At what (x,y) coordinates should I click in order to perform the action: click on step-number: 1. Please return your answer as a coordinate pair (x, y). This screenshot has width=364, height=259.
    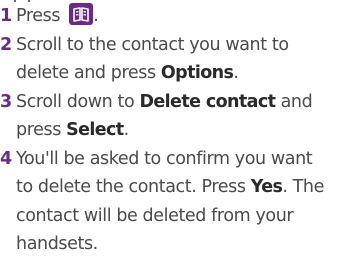
    Looking at the image, I should click on (6, 16).